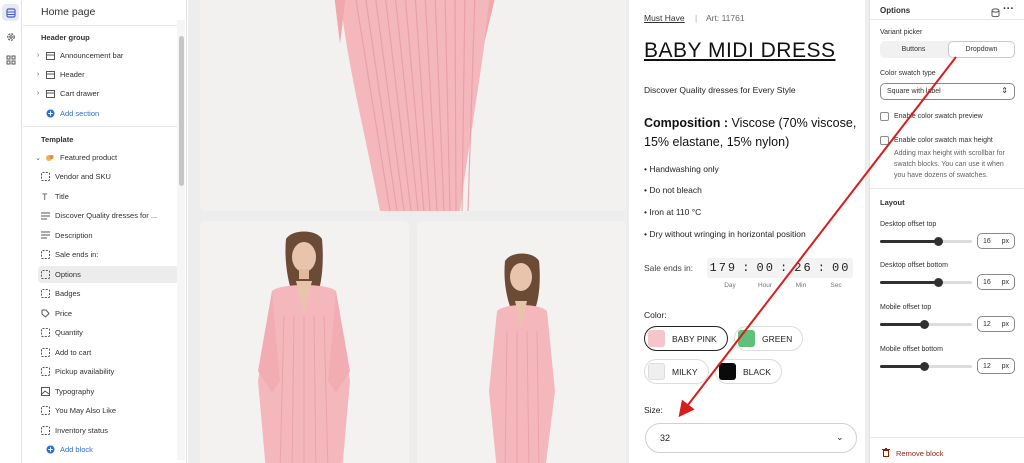 This screenshot has width=1024, height=463. What do you see at coordinates (938, 116) in the screenshot?
I see `swatch-preview-label: Enable color swatch preview` at bounding box center [938, 116].